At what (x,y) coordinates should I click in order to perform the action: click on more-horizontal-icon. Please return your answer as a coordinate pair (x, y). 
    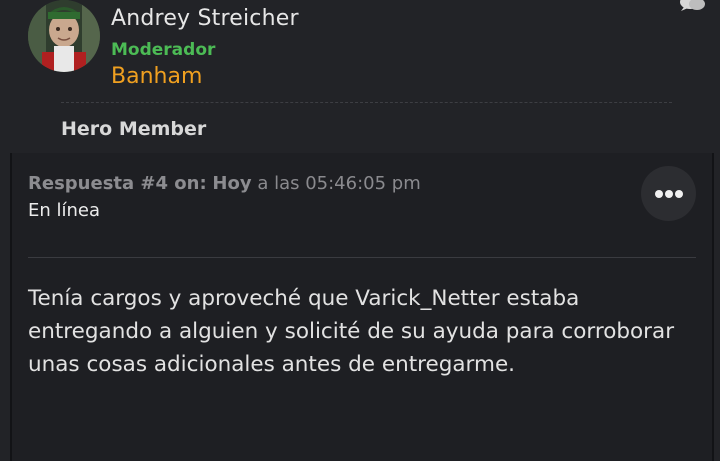
    Looking at the image, I should click on (668, 193).